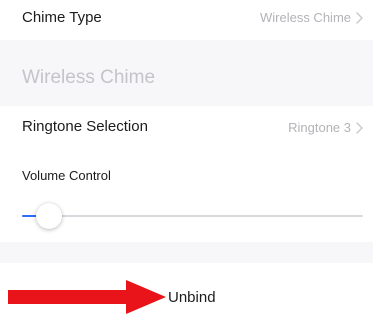 The image size is (373, 314). What do you see at coordinates (192, 297) in the screenshot?
I see `unbind-button: Unbind` at bounding box center [192, 297].